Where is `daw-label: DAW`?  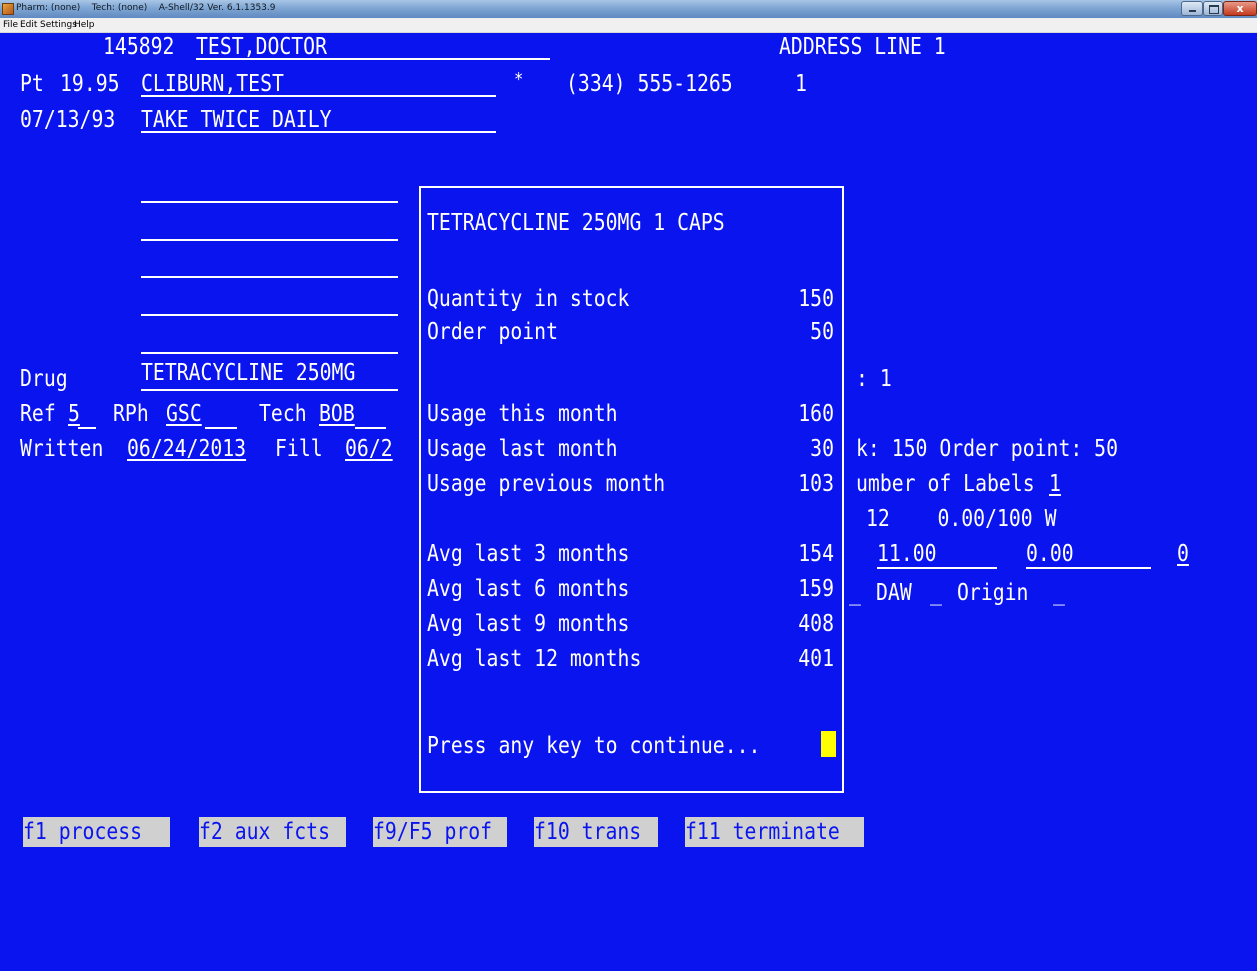
daw-label: DAW is located at coordinates (894, 593).